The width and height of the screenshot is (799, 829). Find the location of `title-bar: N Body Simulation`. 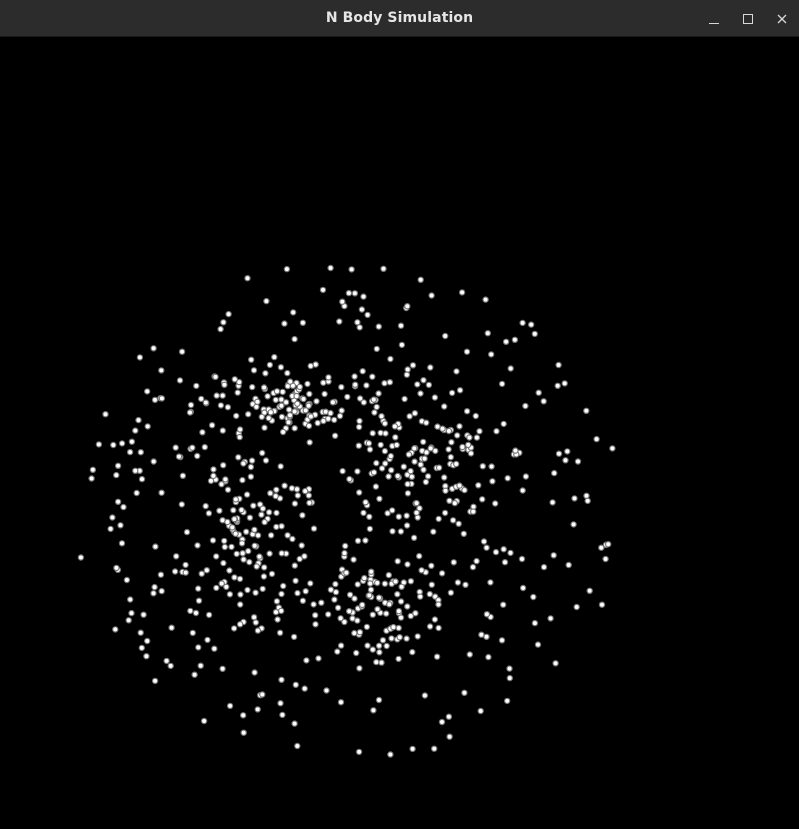

title-bar: N Body Simulation is located at coordinates (399, 18).